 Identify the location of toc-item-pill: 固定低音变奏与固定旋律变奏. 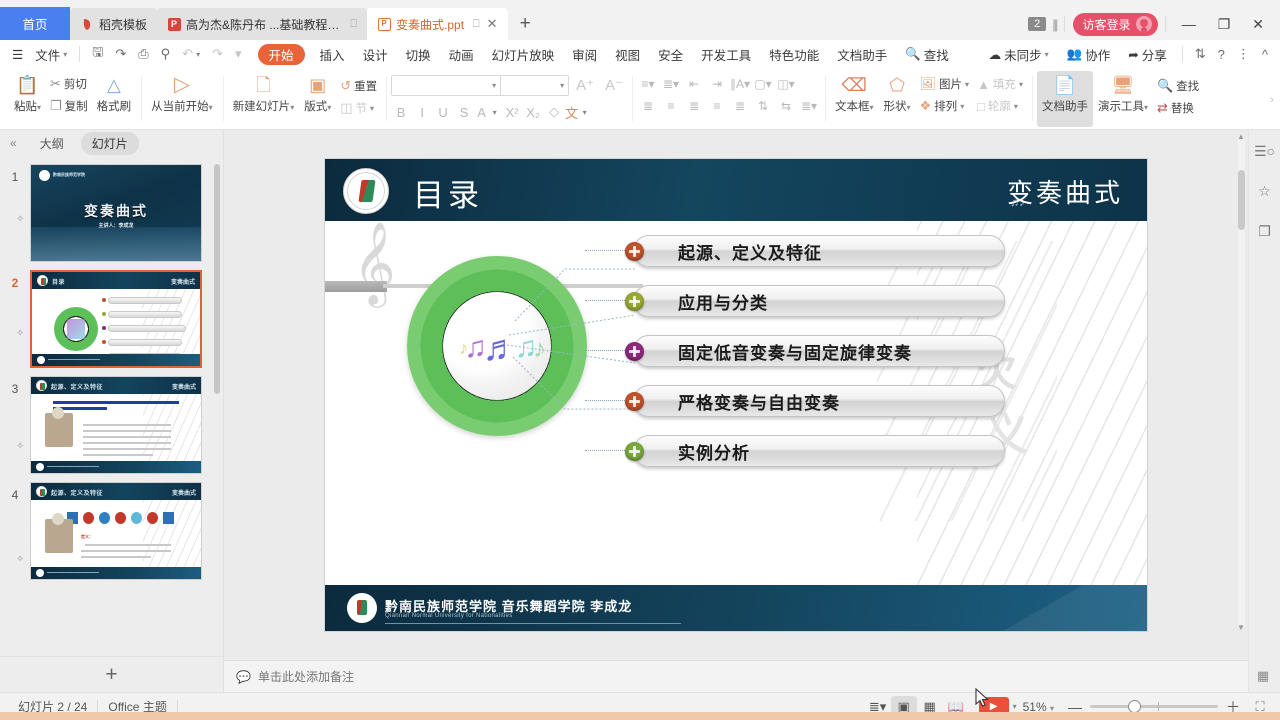
(819, 351).